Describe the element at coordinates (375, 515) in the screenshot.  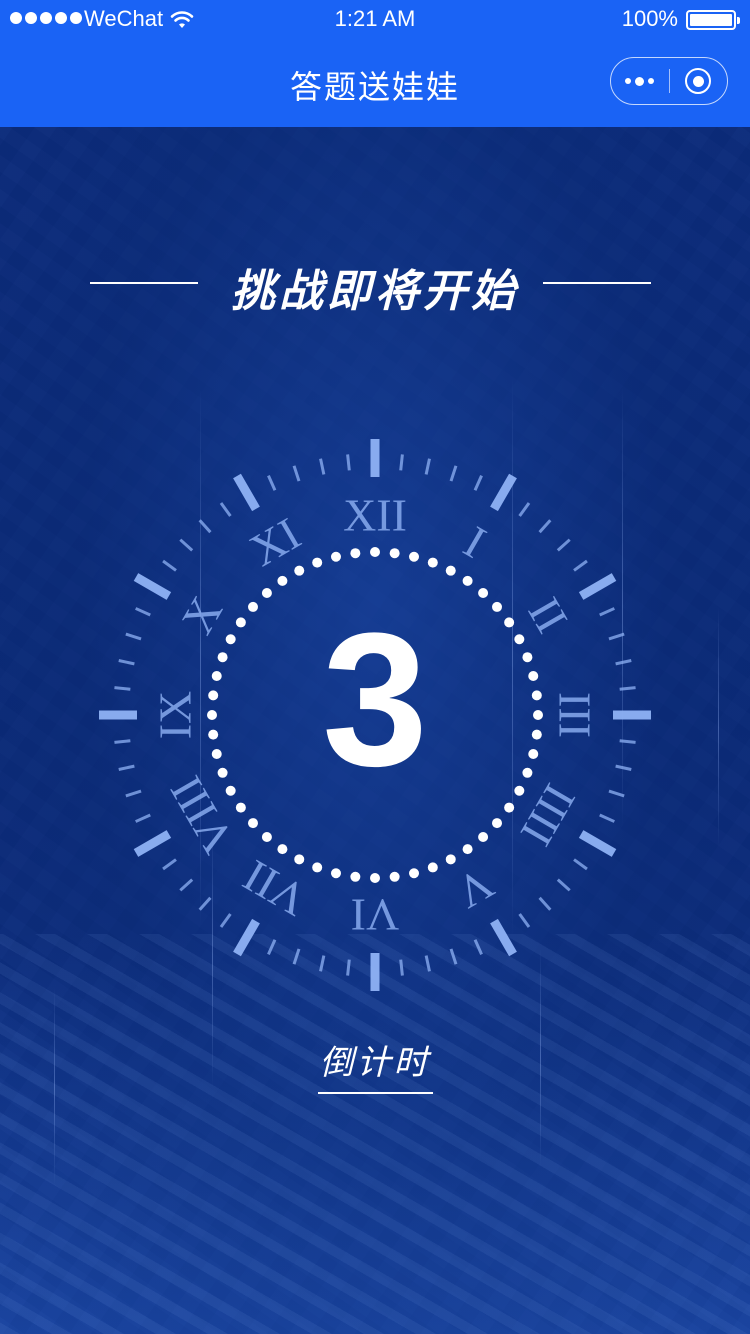
I see `dial-numeral: XII` at that location.